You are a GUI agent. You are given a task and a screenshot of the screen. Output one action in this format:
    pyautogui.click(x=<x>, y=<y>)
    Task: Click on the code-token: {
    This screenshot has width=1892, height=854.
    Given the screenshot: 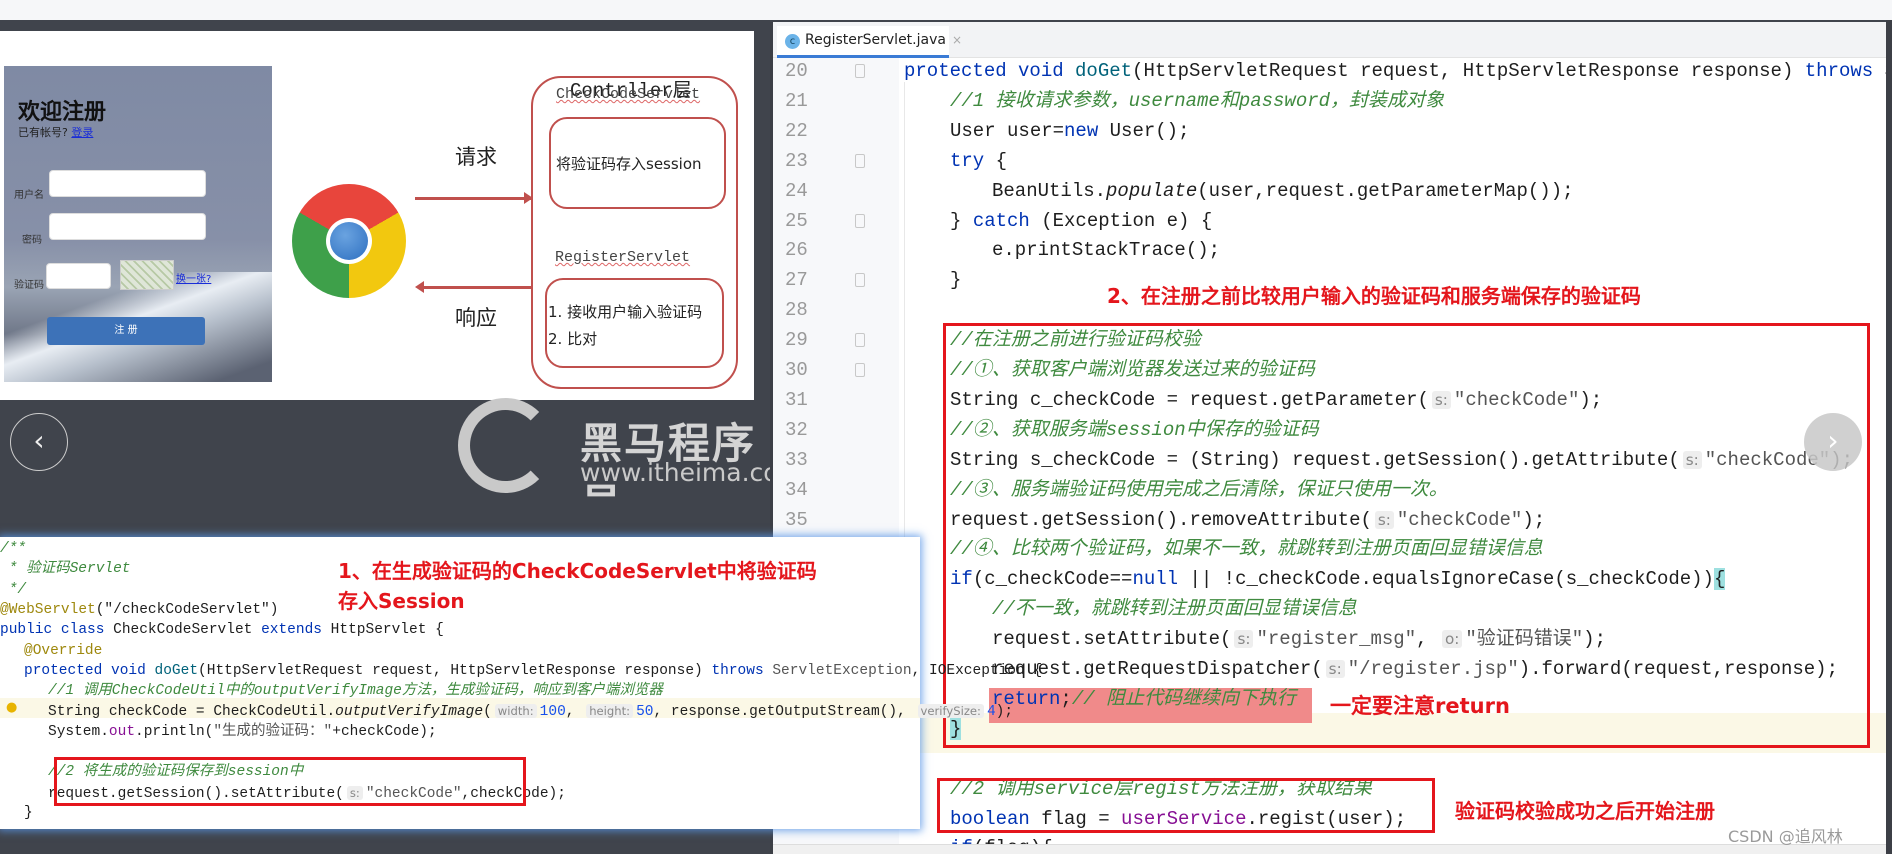 What is the action you would take?
    pyautogui.click(x=996, y=160)
    